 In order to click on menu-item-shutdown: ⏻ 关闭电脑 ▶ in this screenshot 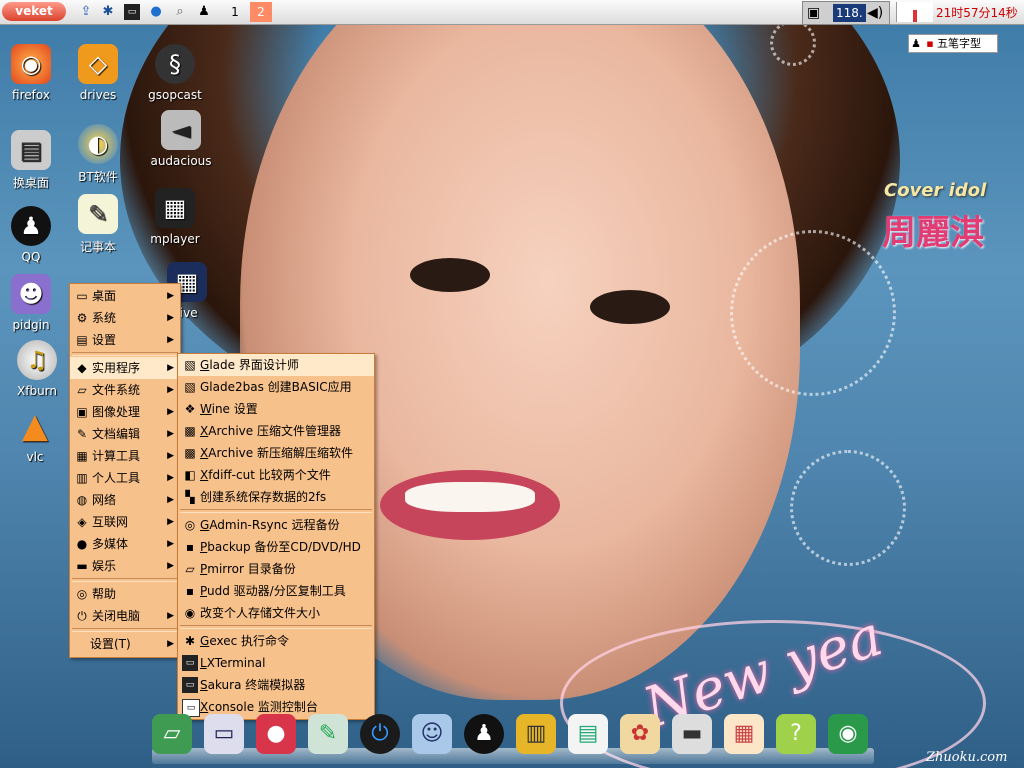, I will do `click(125, 616)`.